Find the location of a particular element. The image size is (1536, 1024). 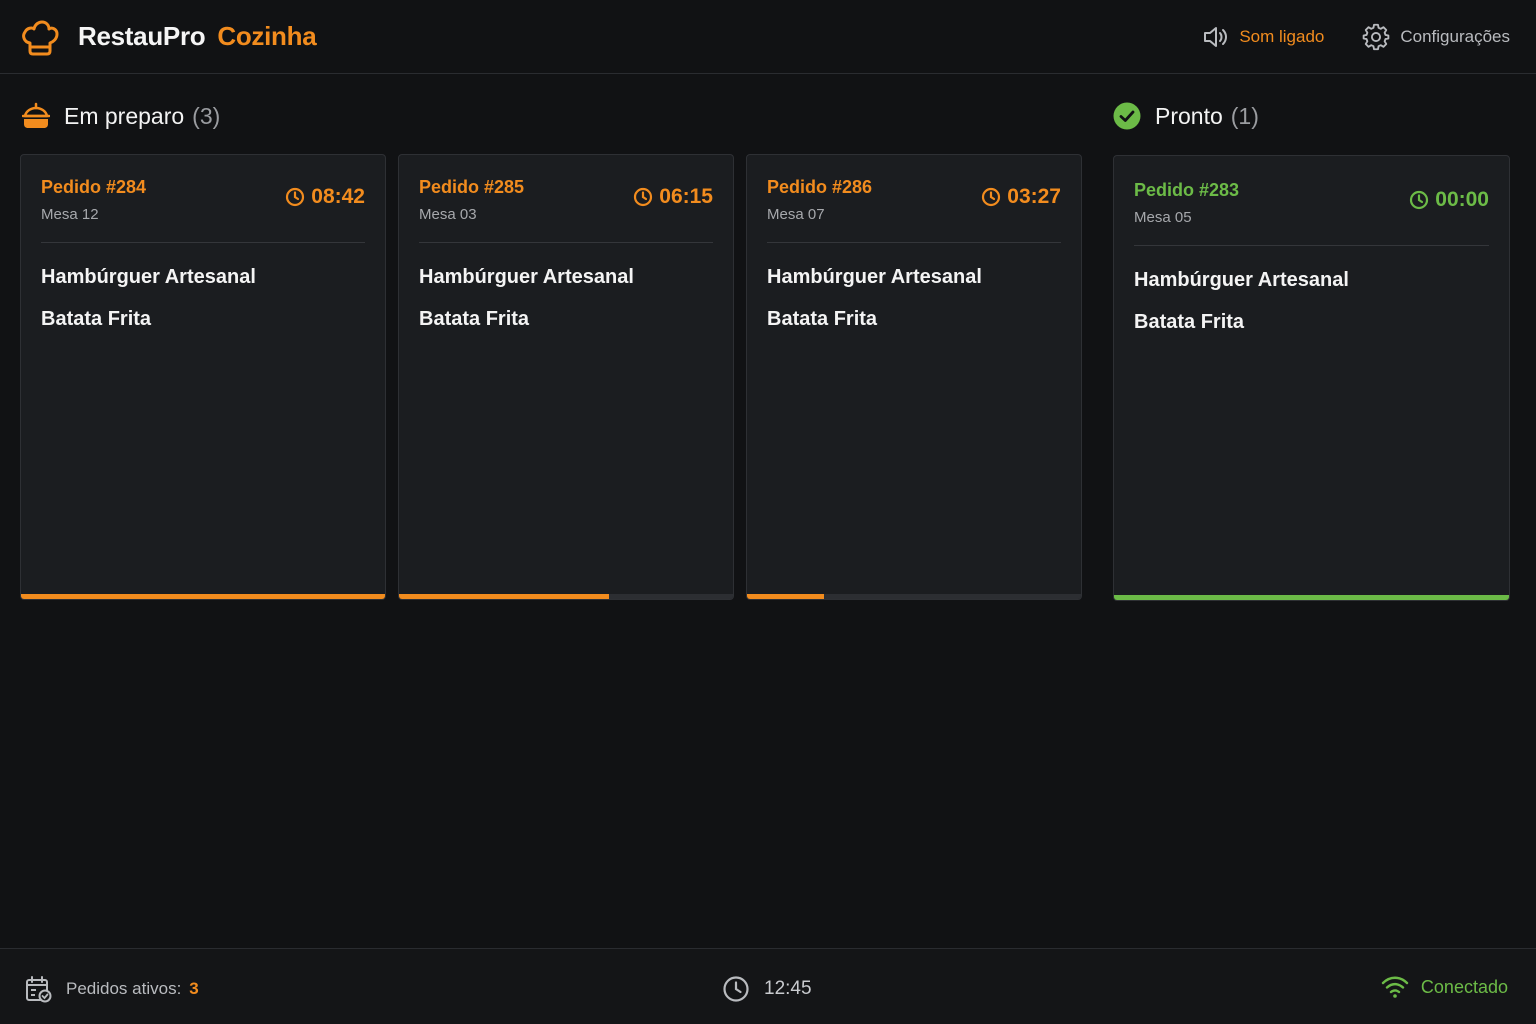

order-card-header: Pedido #283 Mesa 05 00:00 is located at coordinates (1311, 213).